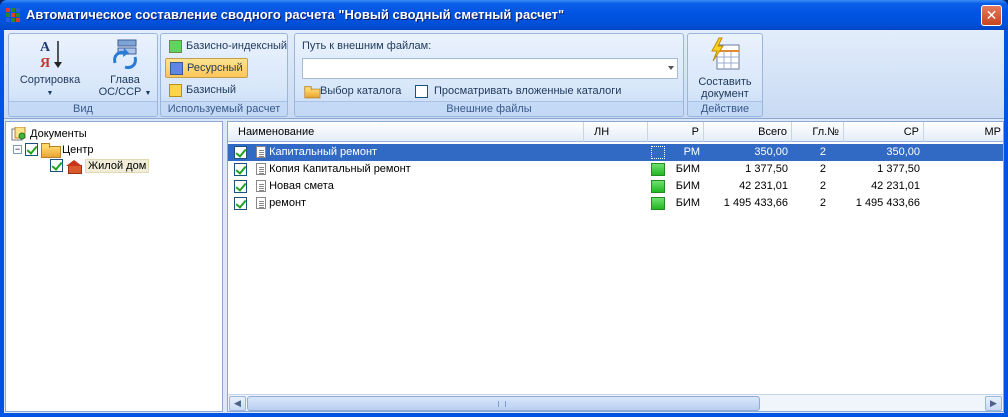  Describe the element at coordinates (421, 91) in the screenshot. I see `checkbox-icon` at that location.